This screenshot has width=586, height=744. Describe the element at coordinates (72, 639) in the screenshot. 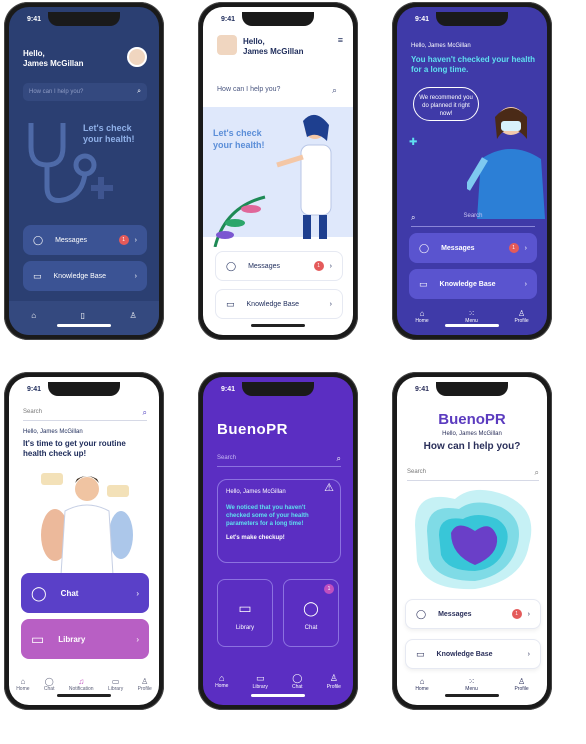

I see `library-label: Library` at that location.